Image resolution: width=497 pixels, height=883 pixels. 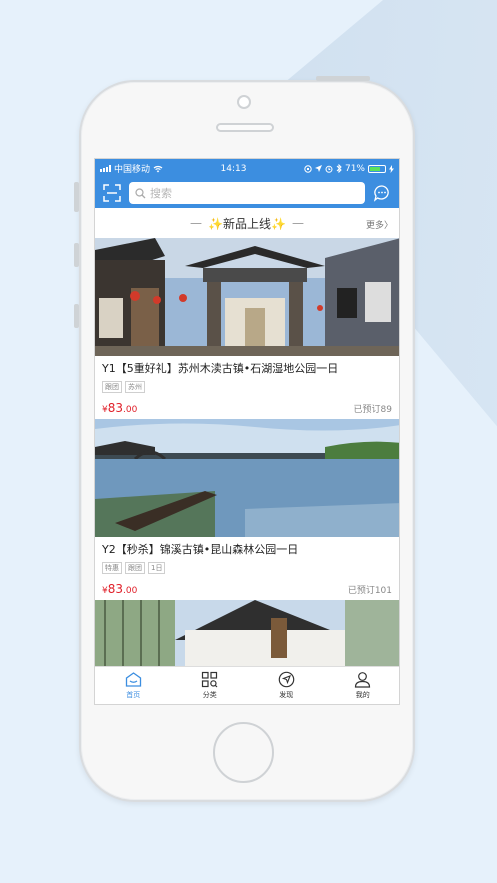 I want to click on section-header: — ✨新品上线✨ — 更多〉, so click(x=247, y=223).